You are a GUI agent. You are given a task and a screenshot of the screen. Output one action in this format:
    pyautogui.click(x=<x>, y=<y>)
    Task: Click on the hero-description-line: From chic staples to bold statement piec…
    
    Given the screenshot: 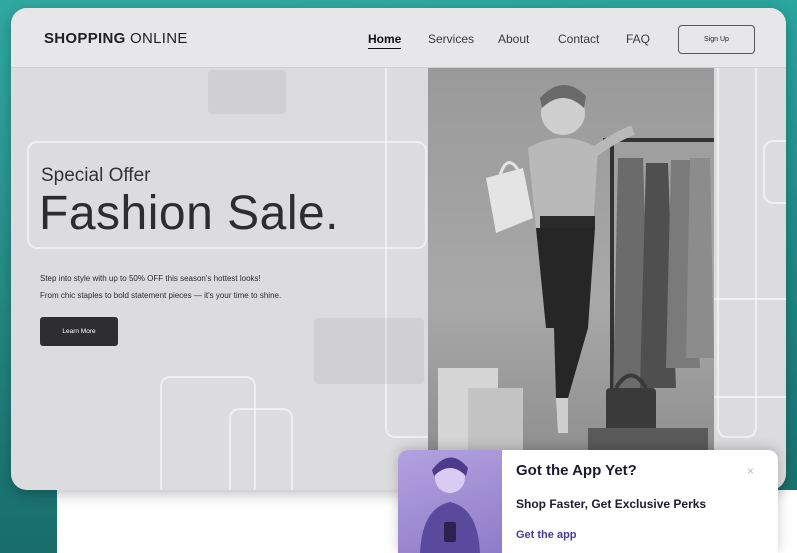 What is the action you would take?
    pyautogui.click(x=161, y=295)
    